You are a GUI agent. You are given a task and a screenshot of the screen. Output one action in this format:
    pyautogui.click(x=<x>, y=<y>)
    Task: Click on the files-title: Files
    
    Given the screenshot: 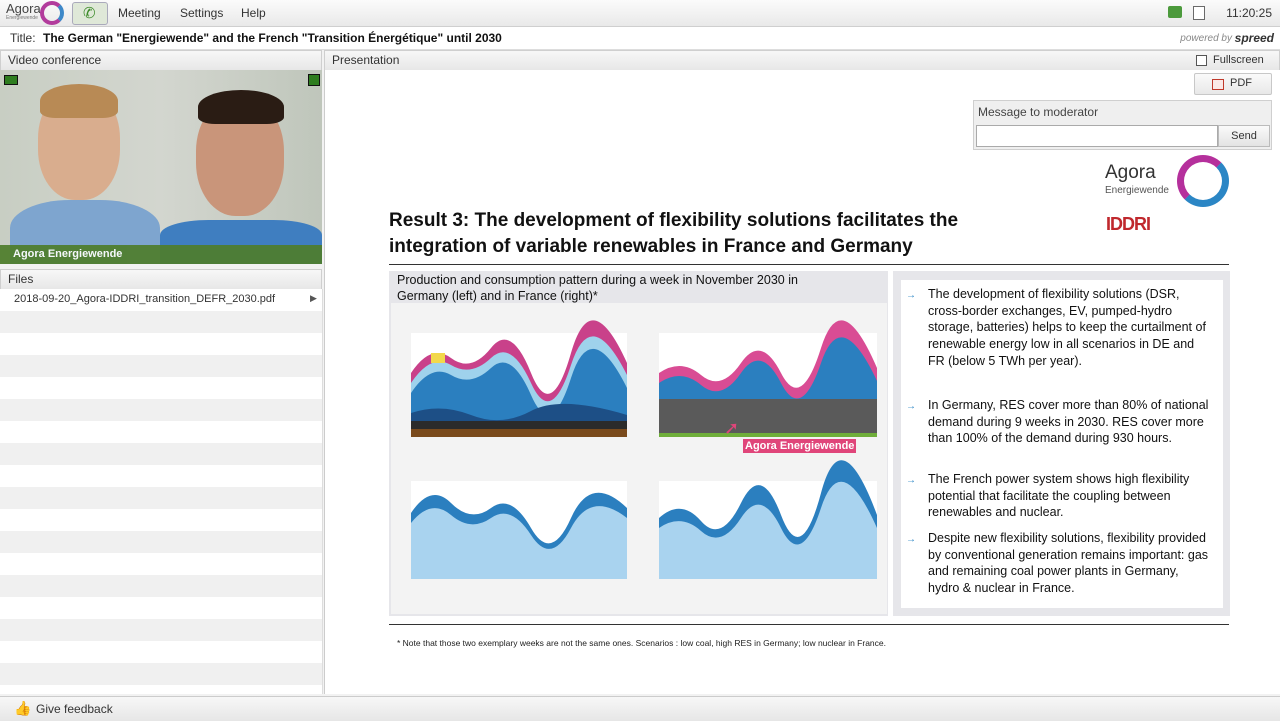 What is the action you would take?
    pyautogui.click(x=21, y=279)
    